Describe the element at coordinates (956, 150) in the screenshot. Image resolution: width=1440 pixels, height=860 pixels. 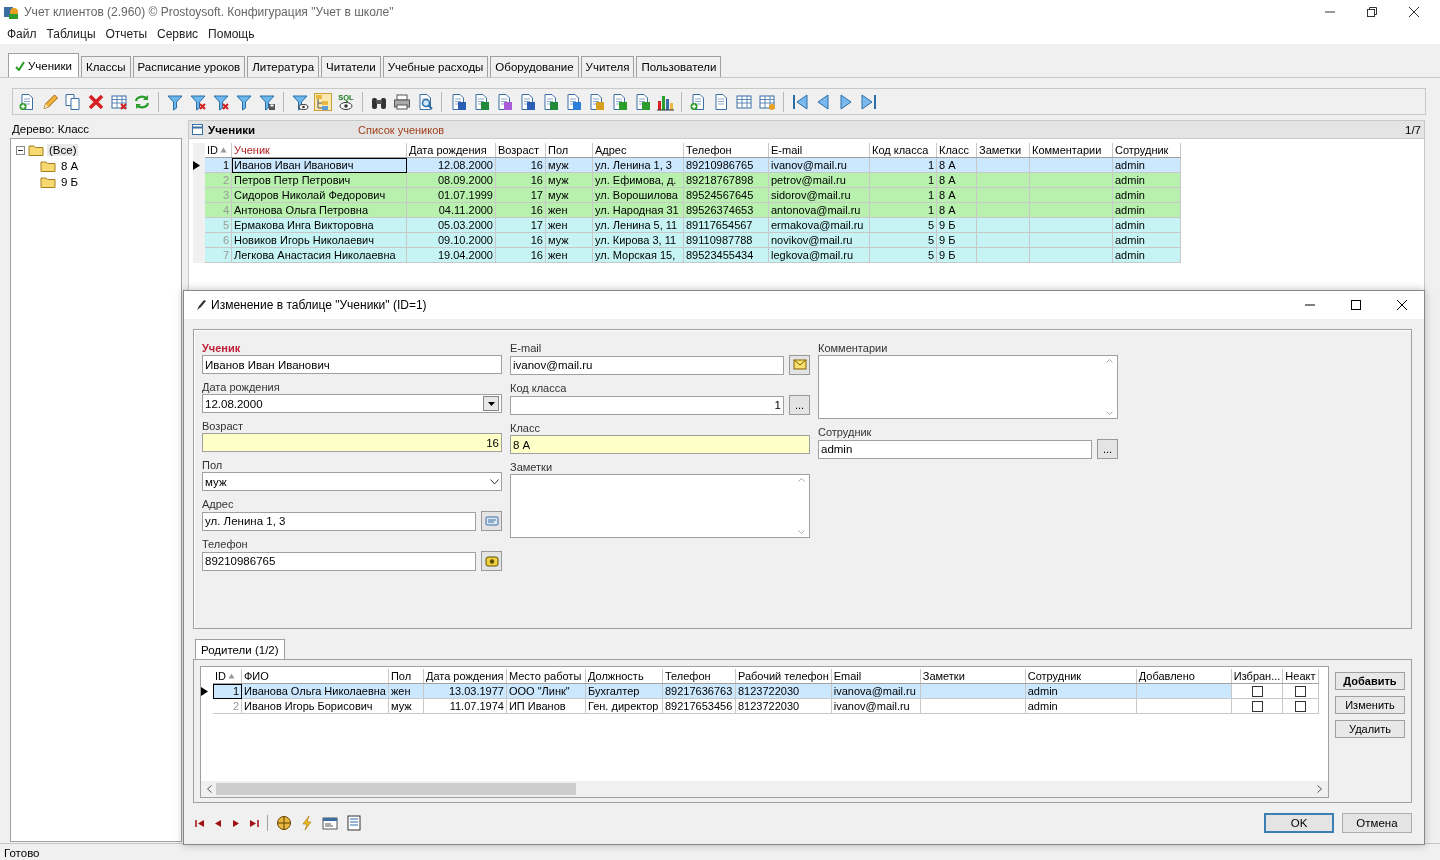
I see `column-header: Класс` at that location.